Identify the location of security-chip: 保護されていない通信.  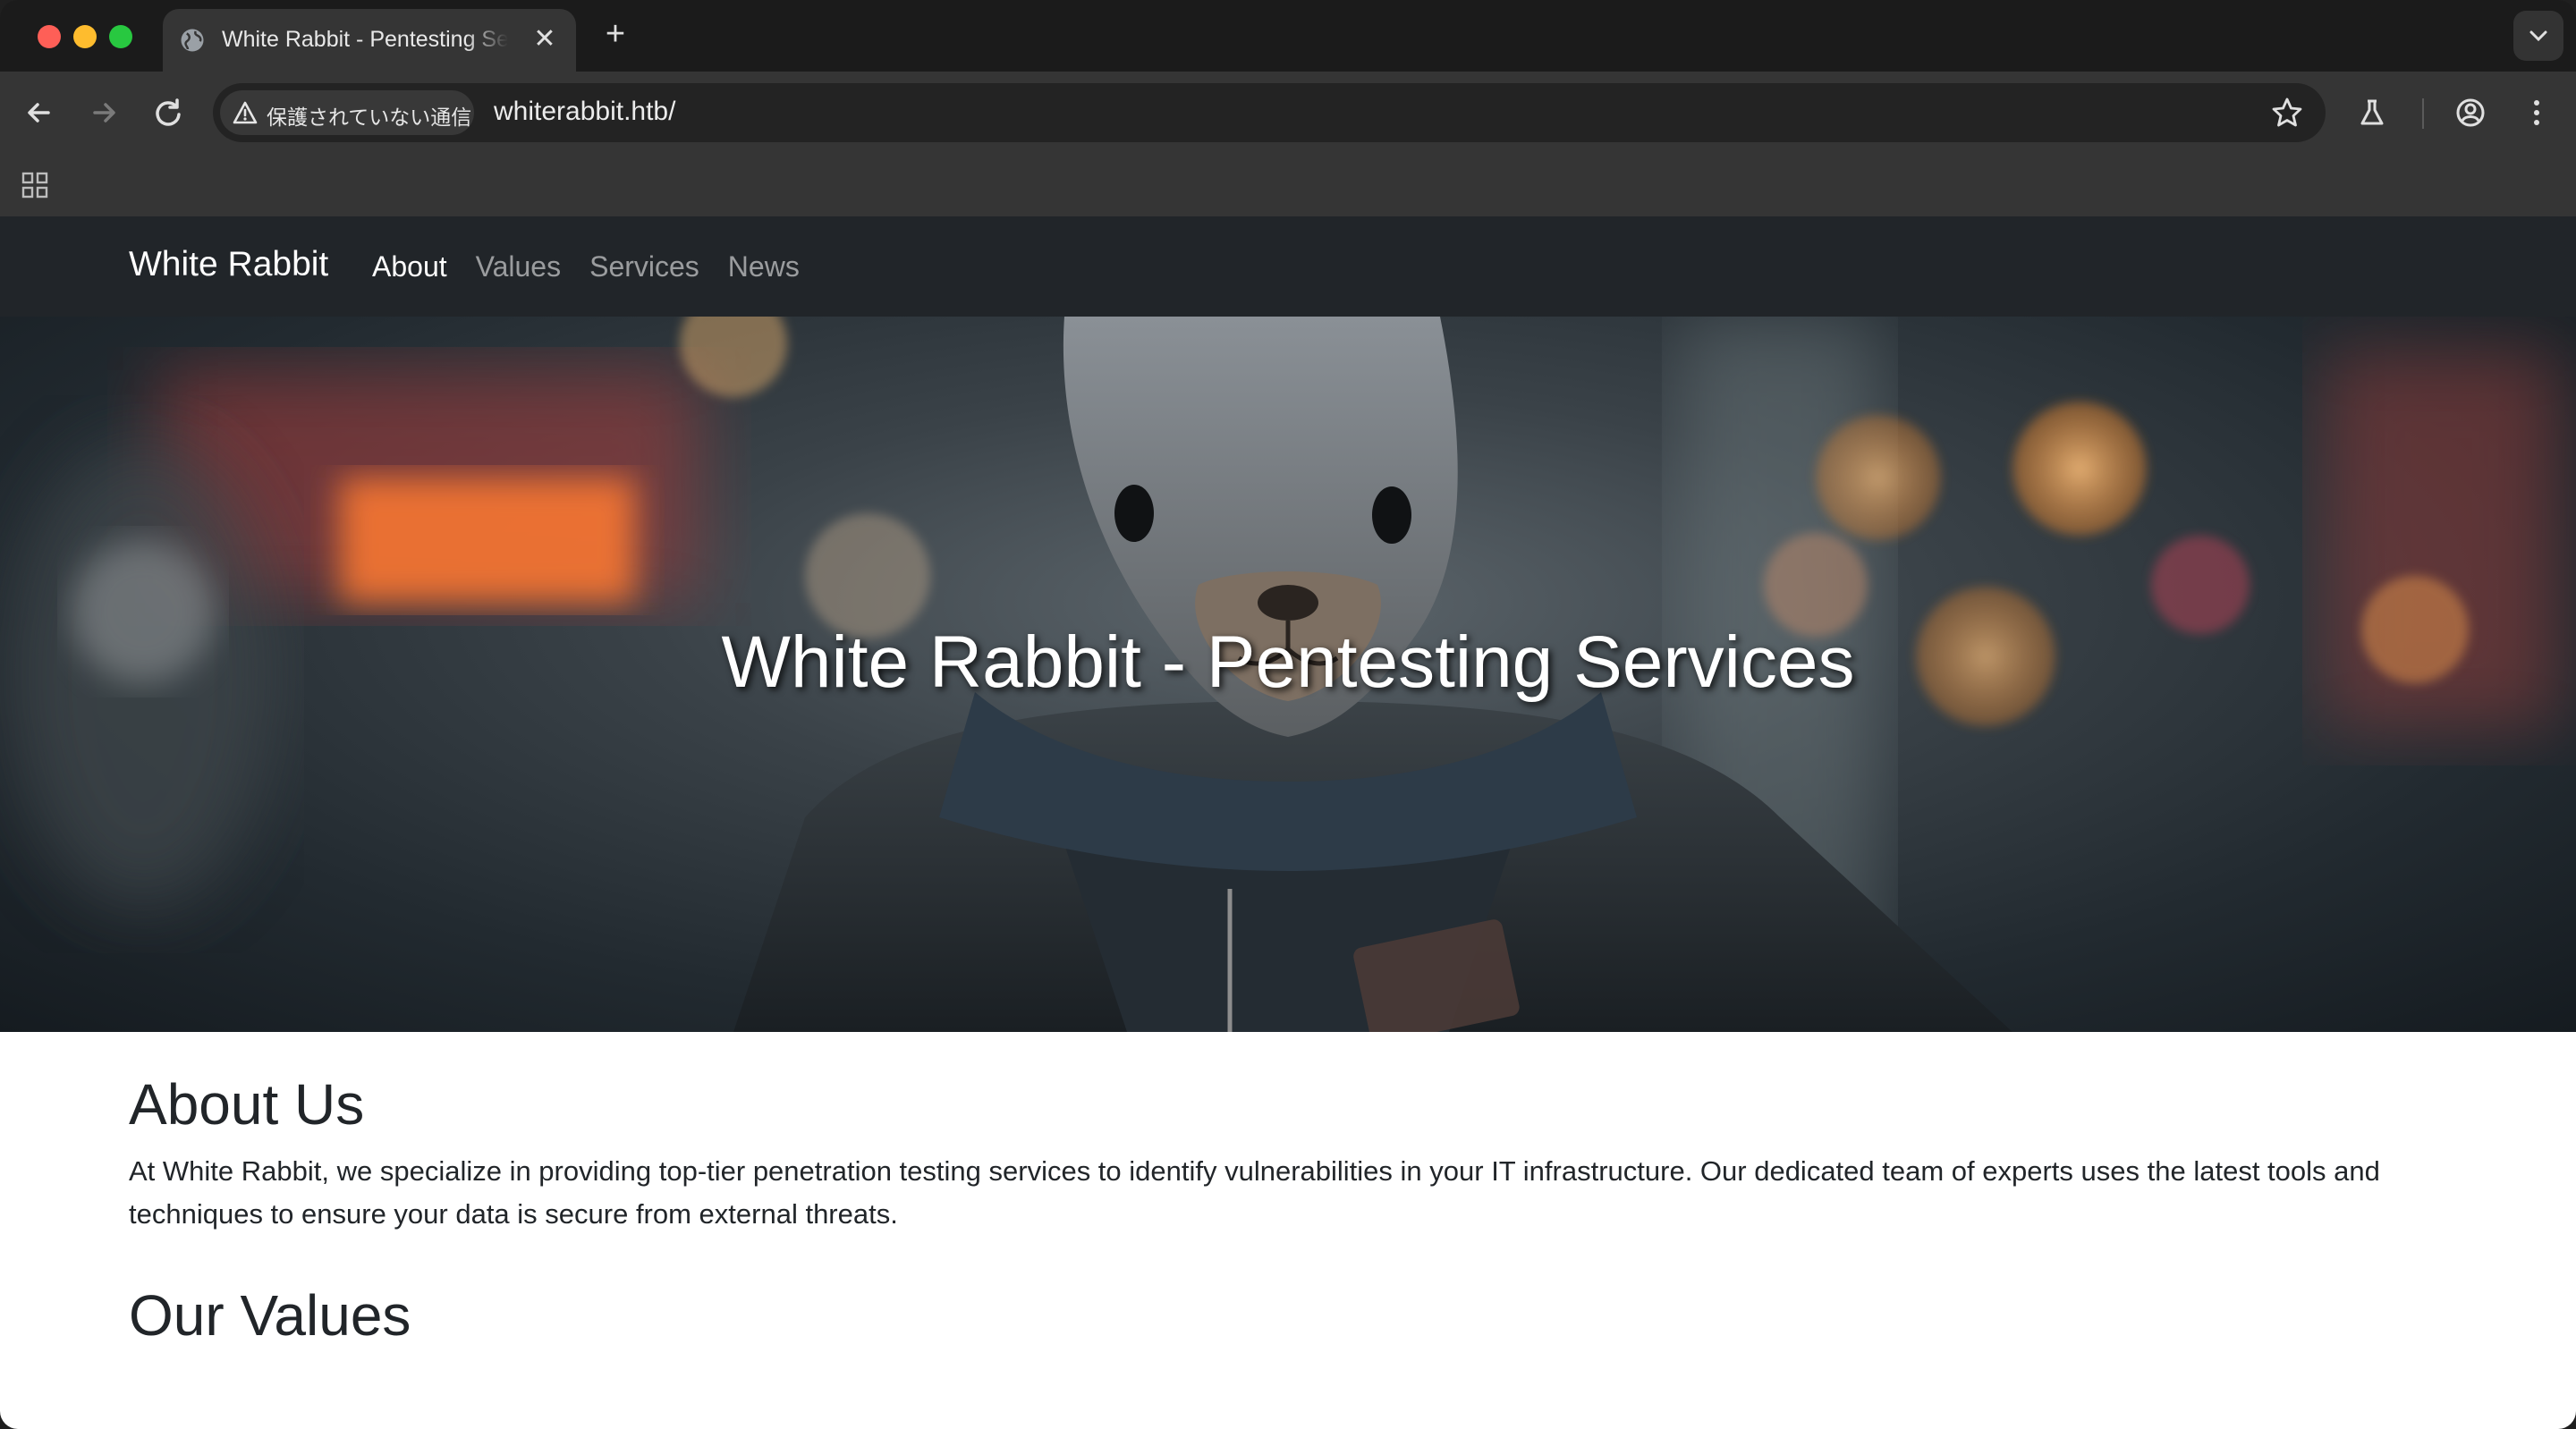
(347, 112).